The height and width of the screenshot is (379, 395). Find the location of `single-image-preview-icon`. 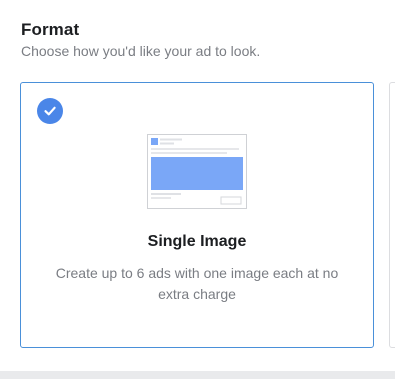

single-image-preview-icon is located at coordinates (197, 171).